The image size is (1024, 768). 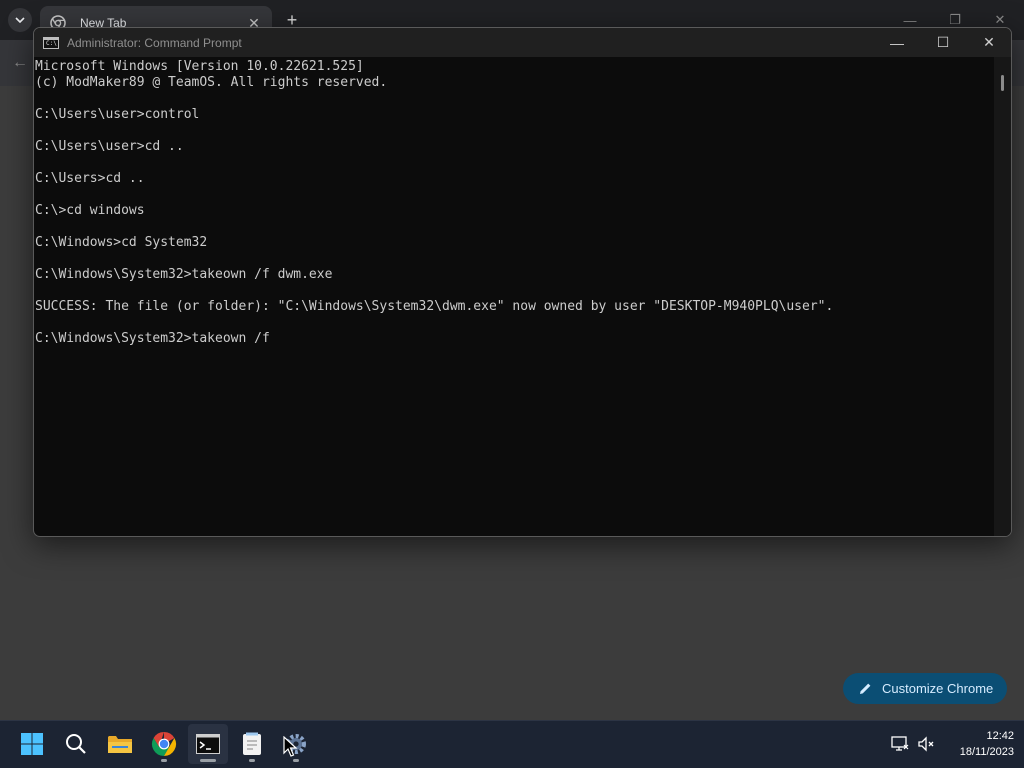 I want to click on notepad-icon, so click(x=252, y=743).